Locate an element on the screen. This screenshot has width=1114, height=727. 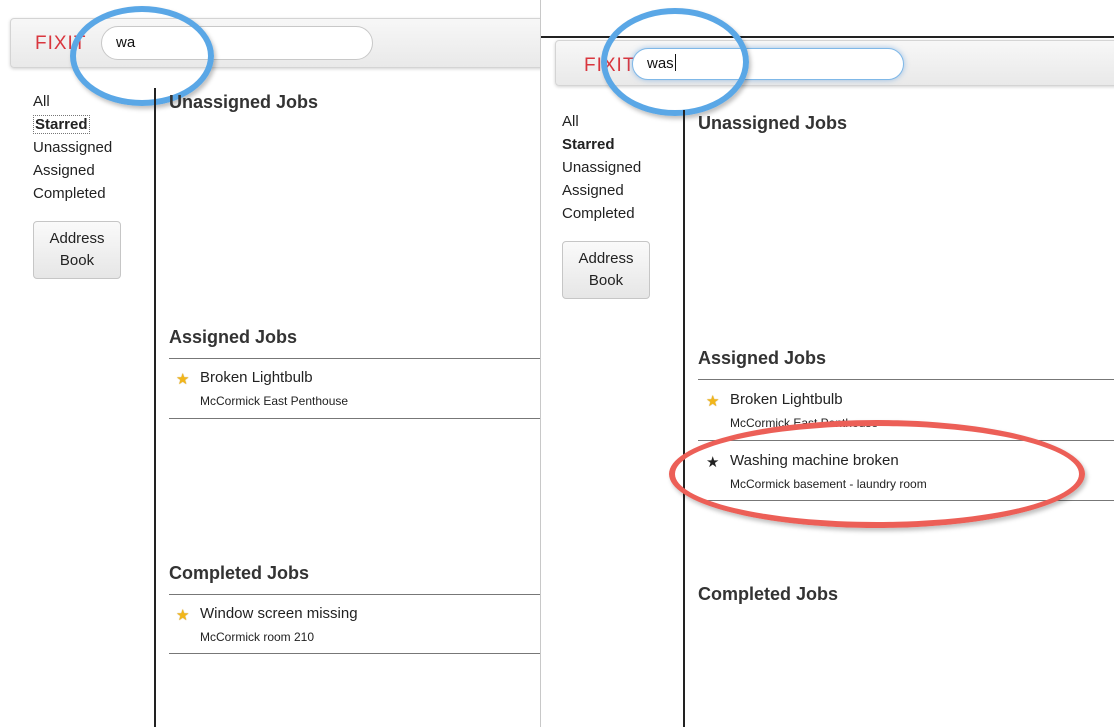
app-header: FIXIT was is located at coordinates (834, 63).